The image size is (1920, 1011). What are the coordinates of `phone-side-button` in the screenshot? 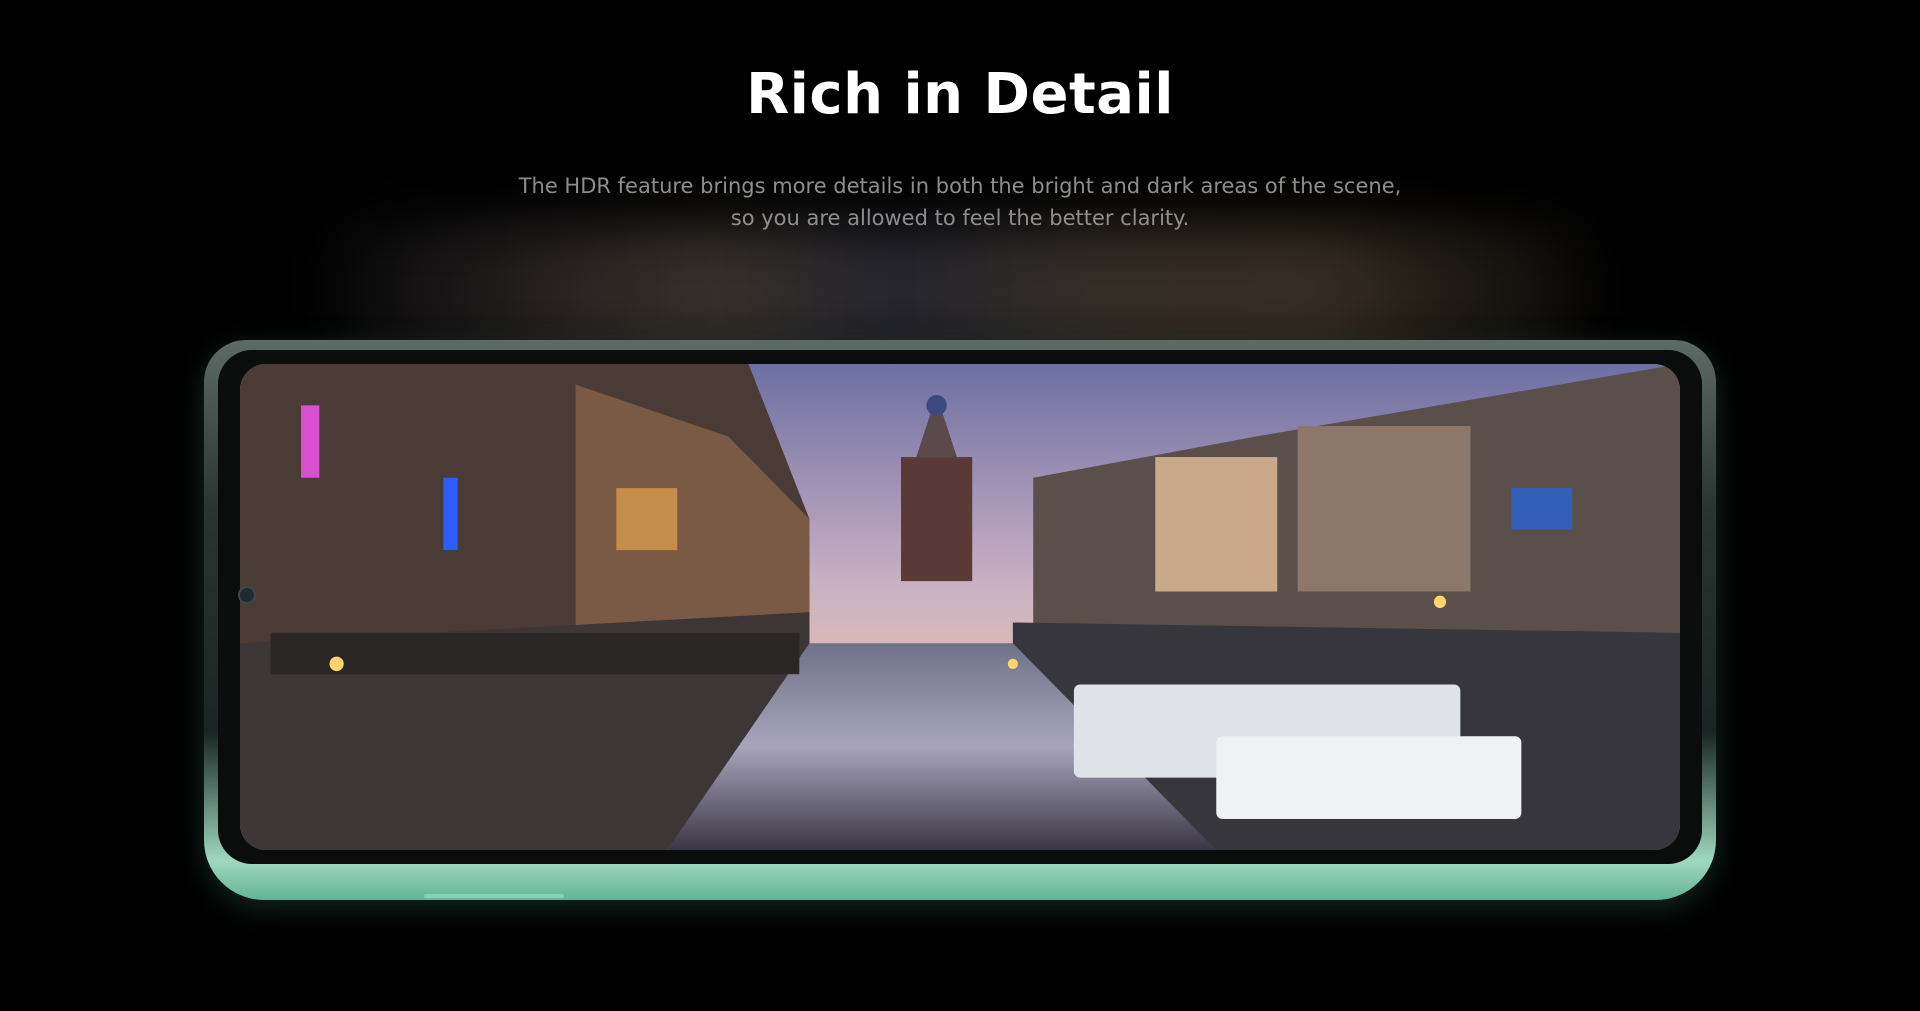 It's located at (494, 896).